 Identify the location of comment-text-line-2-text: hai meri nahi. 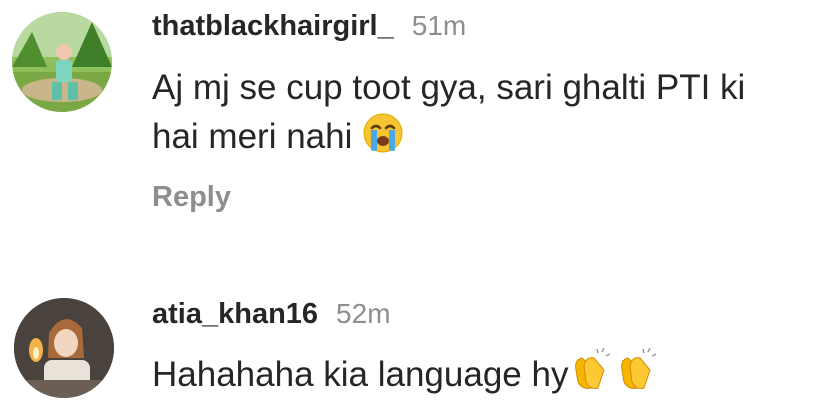
(252, 136).